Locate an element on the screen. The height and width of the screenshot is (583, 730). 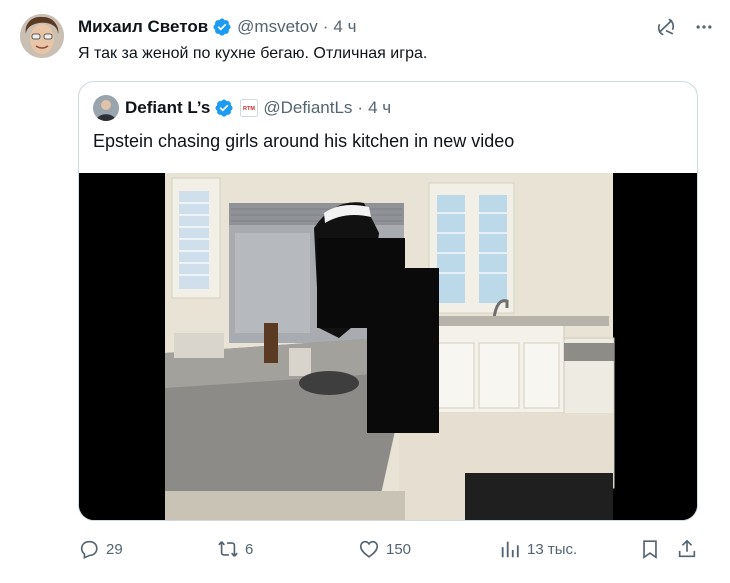
bookmark-button is located at coordinates (653, 549).